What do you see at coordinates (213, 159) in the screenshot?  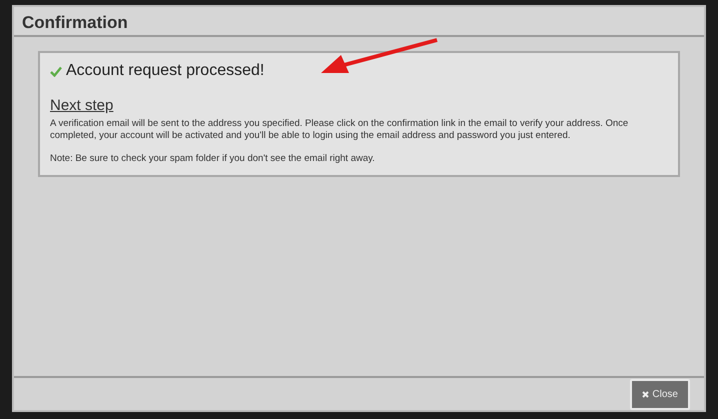 I see `message-text: Note: Be sure to check your spam folder if you don't see the email right away.` at bounding box center [213, 159].